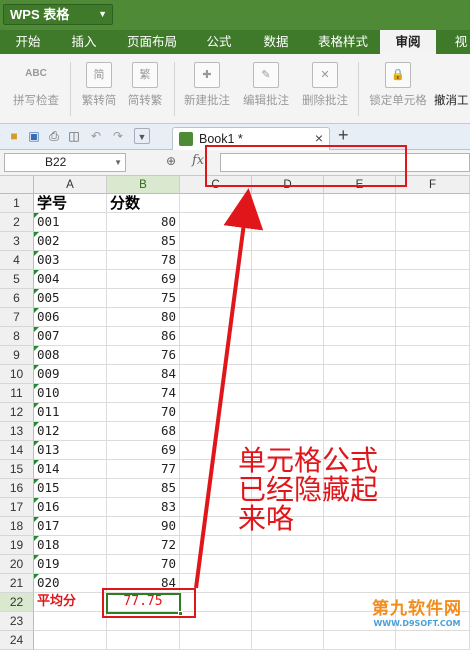 This screenshot has width=470, height=650. Describe the element at coordinates (70, 260) in the screenshot. I see `cell-a: 003` at that location.